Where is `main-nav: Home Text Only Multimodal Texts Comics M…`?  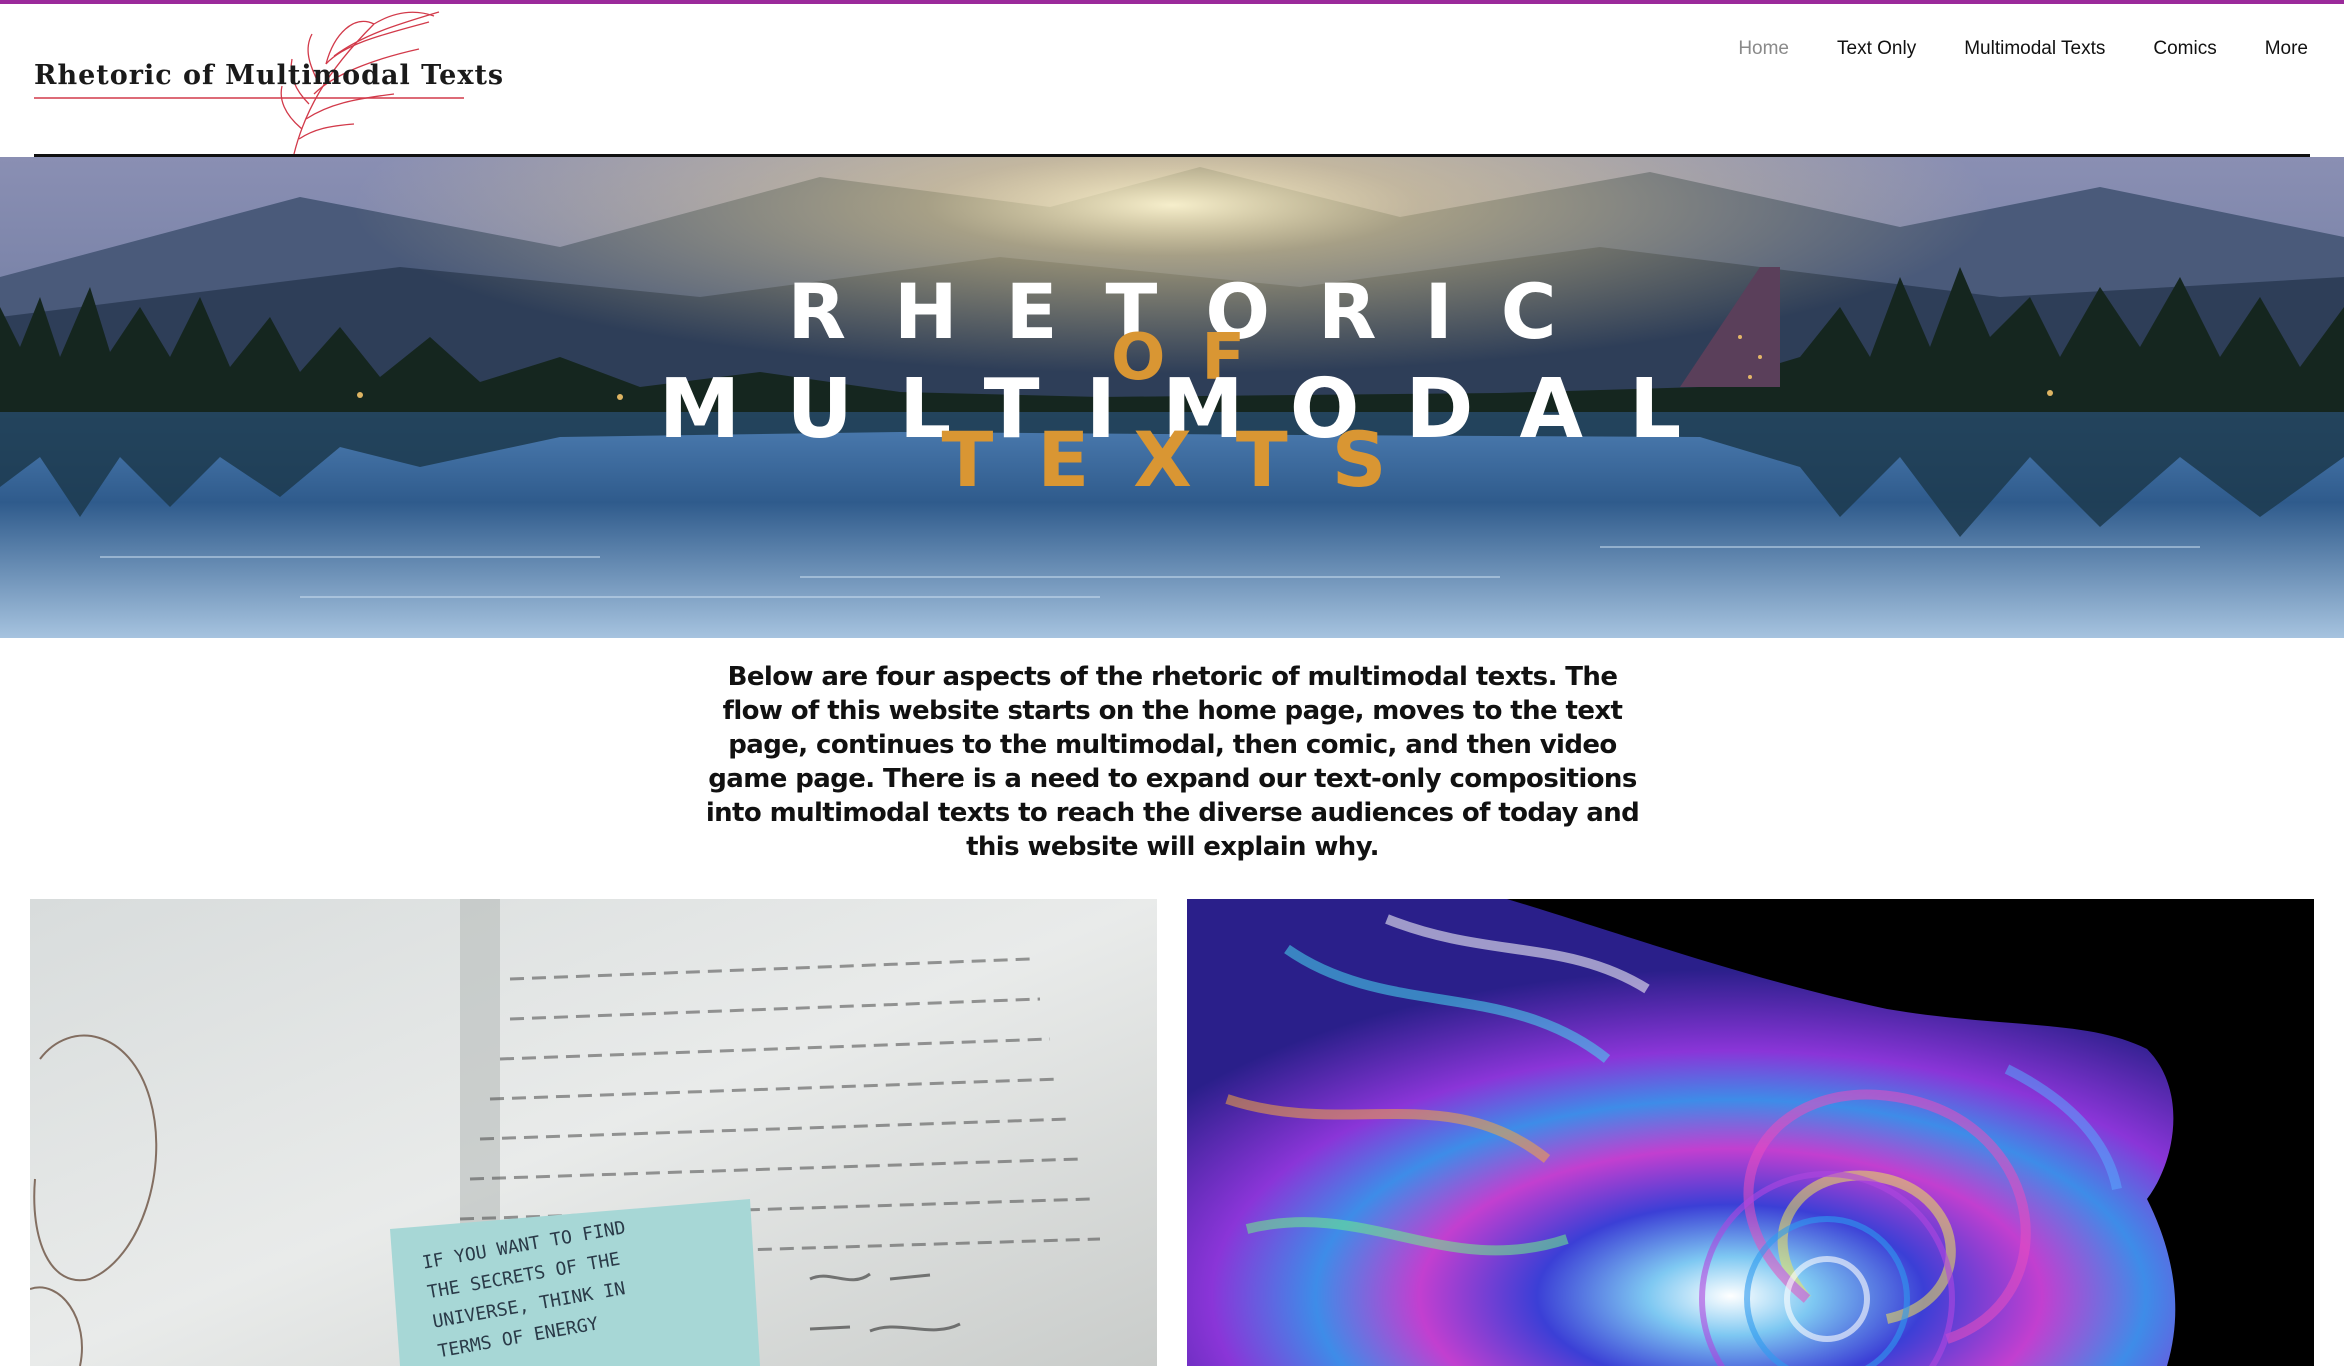 main-nav: Home Text Only Multimodal Texts Comics M… is located at coordinates (2023, 49).